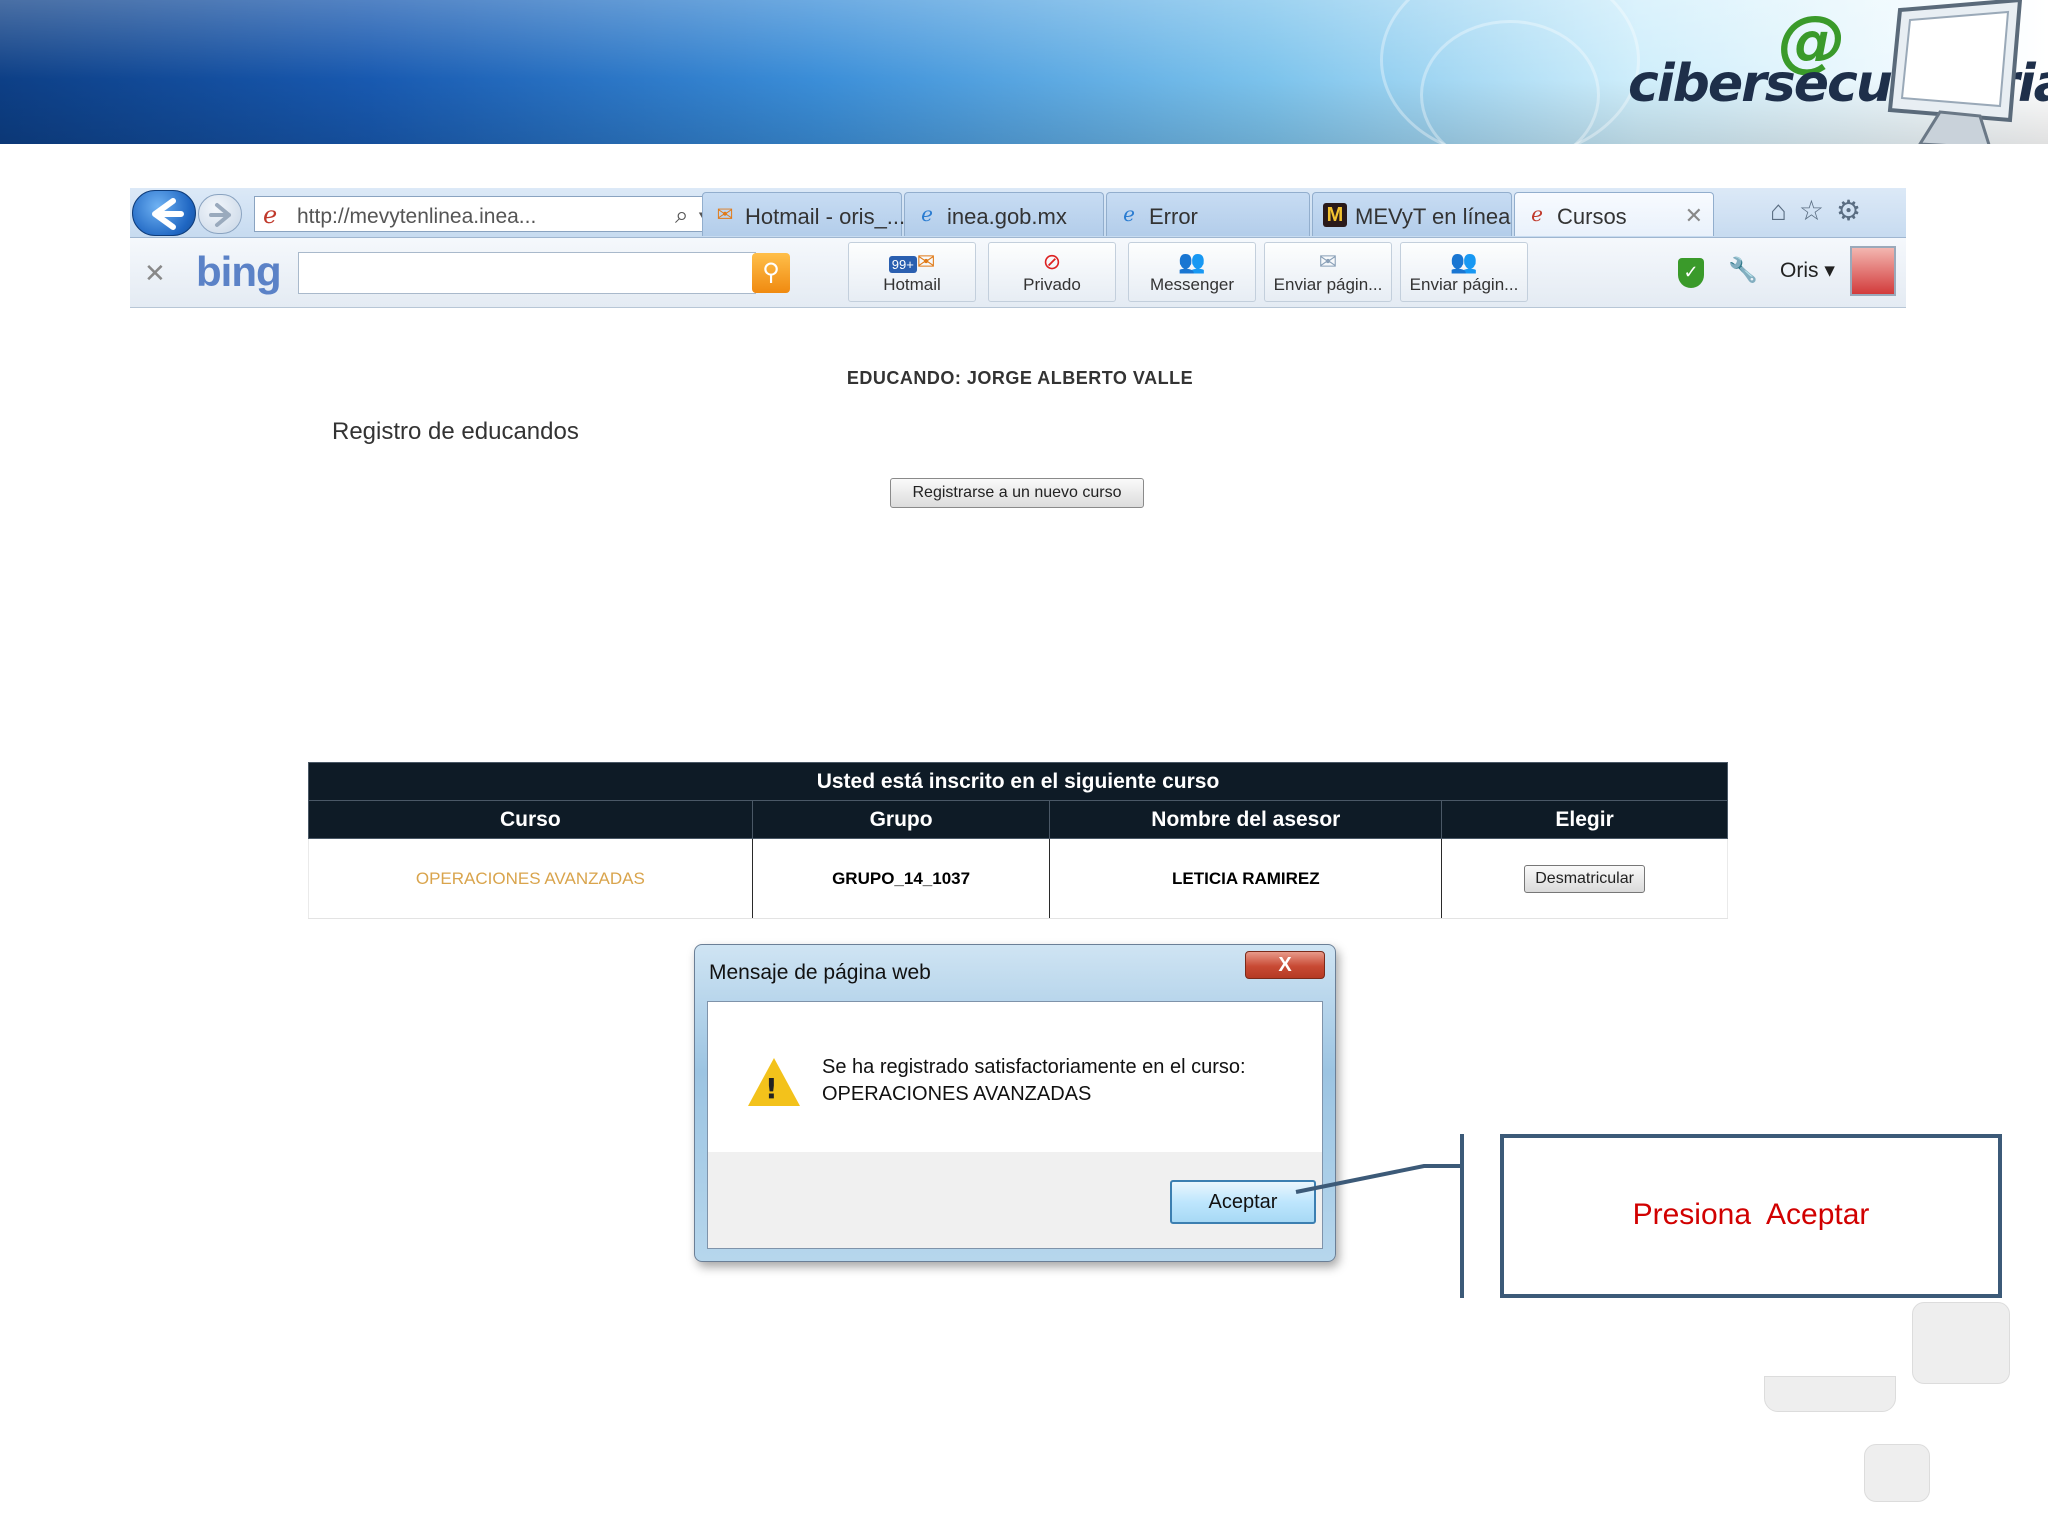 The height and width of the screenshot is (1536, 2048). I want to click on callout-box: Presiona Aceptar, so click(1751, 1216).